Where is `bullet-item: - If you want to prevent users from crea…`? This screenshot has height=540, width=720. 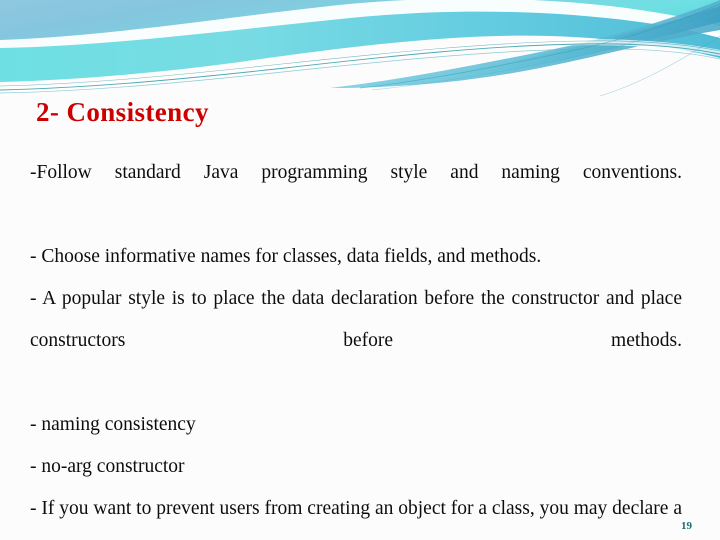 bullet-item: - If you want to prevent users from crea… is located at coordinates (356, 508).